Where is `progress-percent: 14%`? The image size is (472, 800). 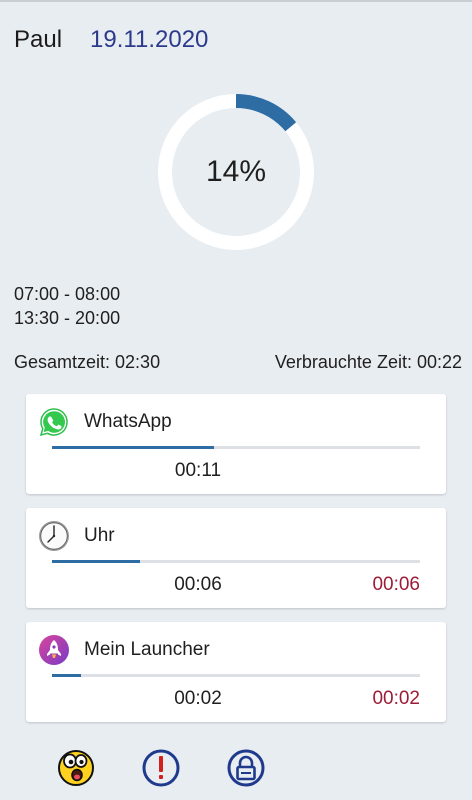
progress-percent: 14% is located at coordinates (236, 171).